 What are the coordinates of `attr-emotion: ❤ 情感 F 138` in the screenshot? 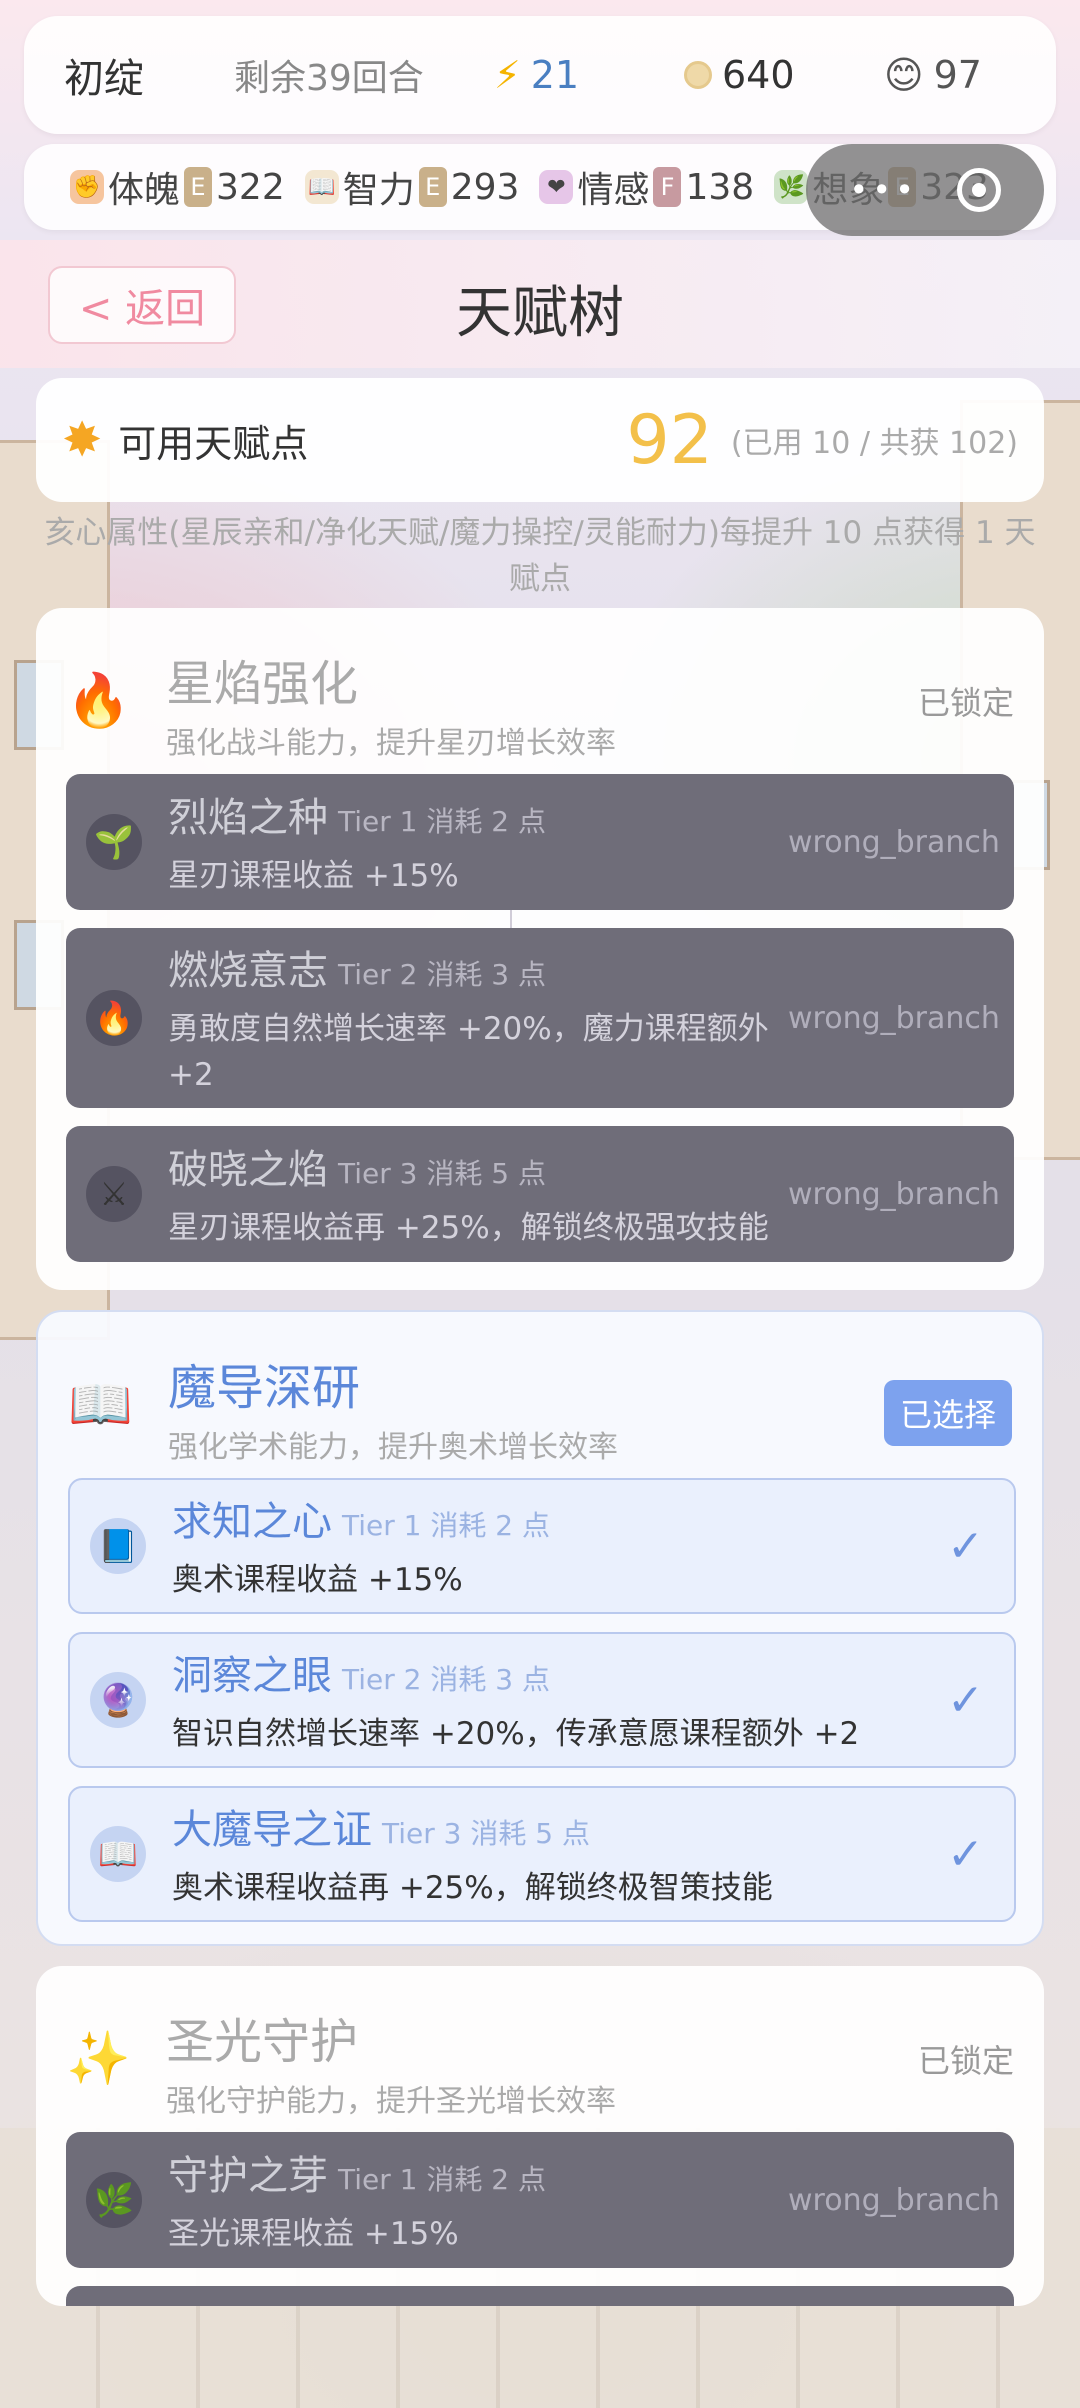 It's located at (646, 187).